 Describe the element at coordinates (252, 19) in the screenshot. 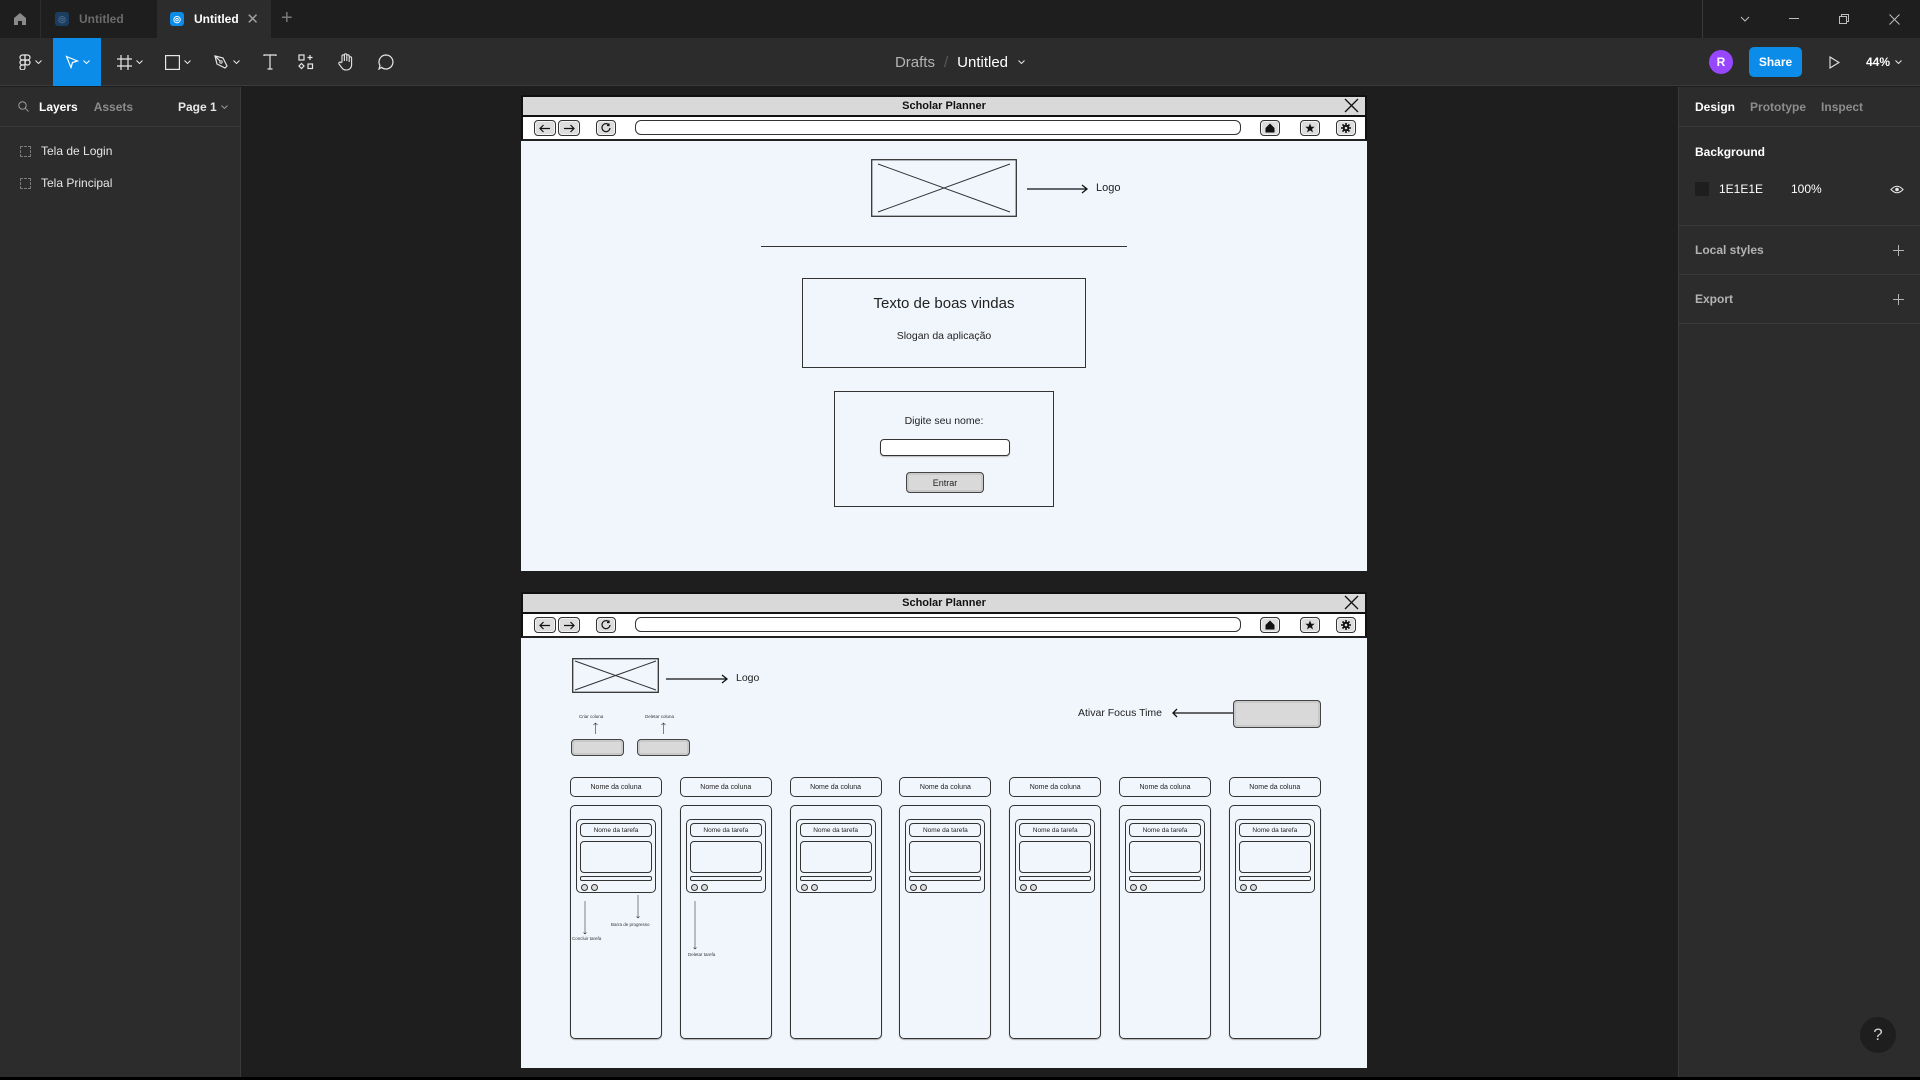

I see `close-tab-icon: ✕` at that location.